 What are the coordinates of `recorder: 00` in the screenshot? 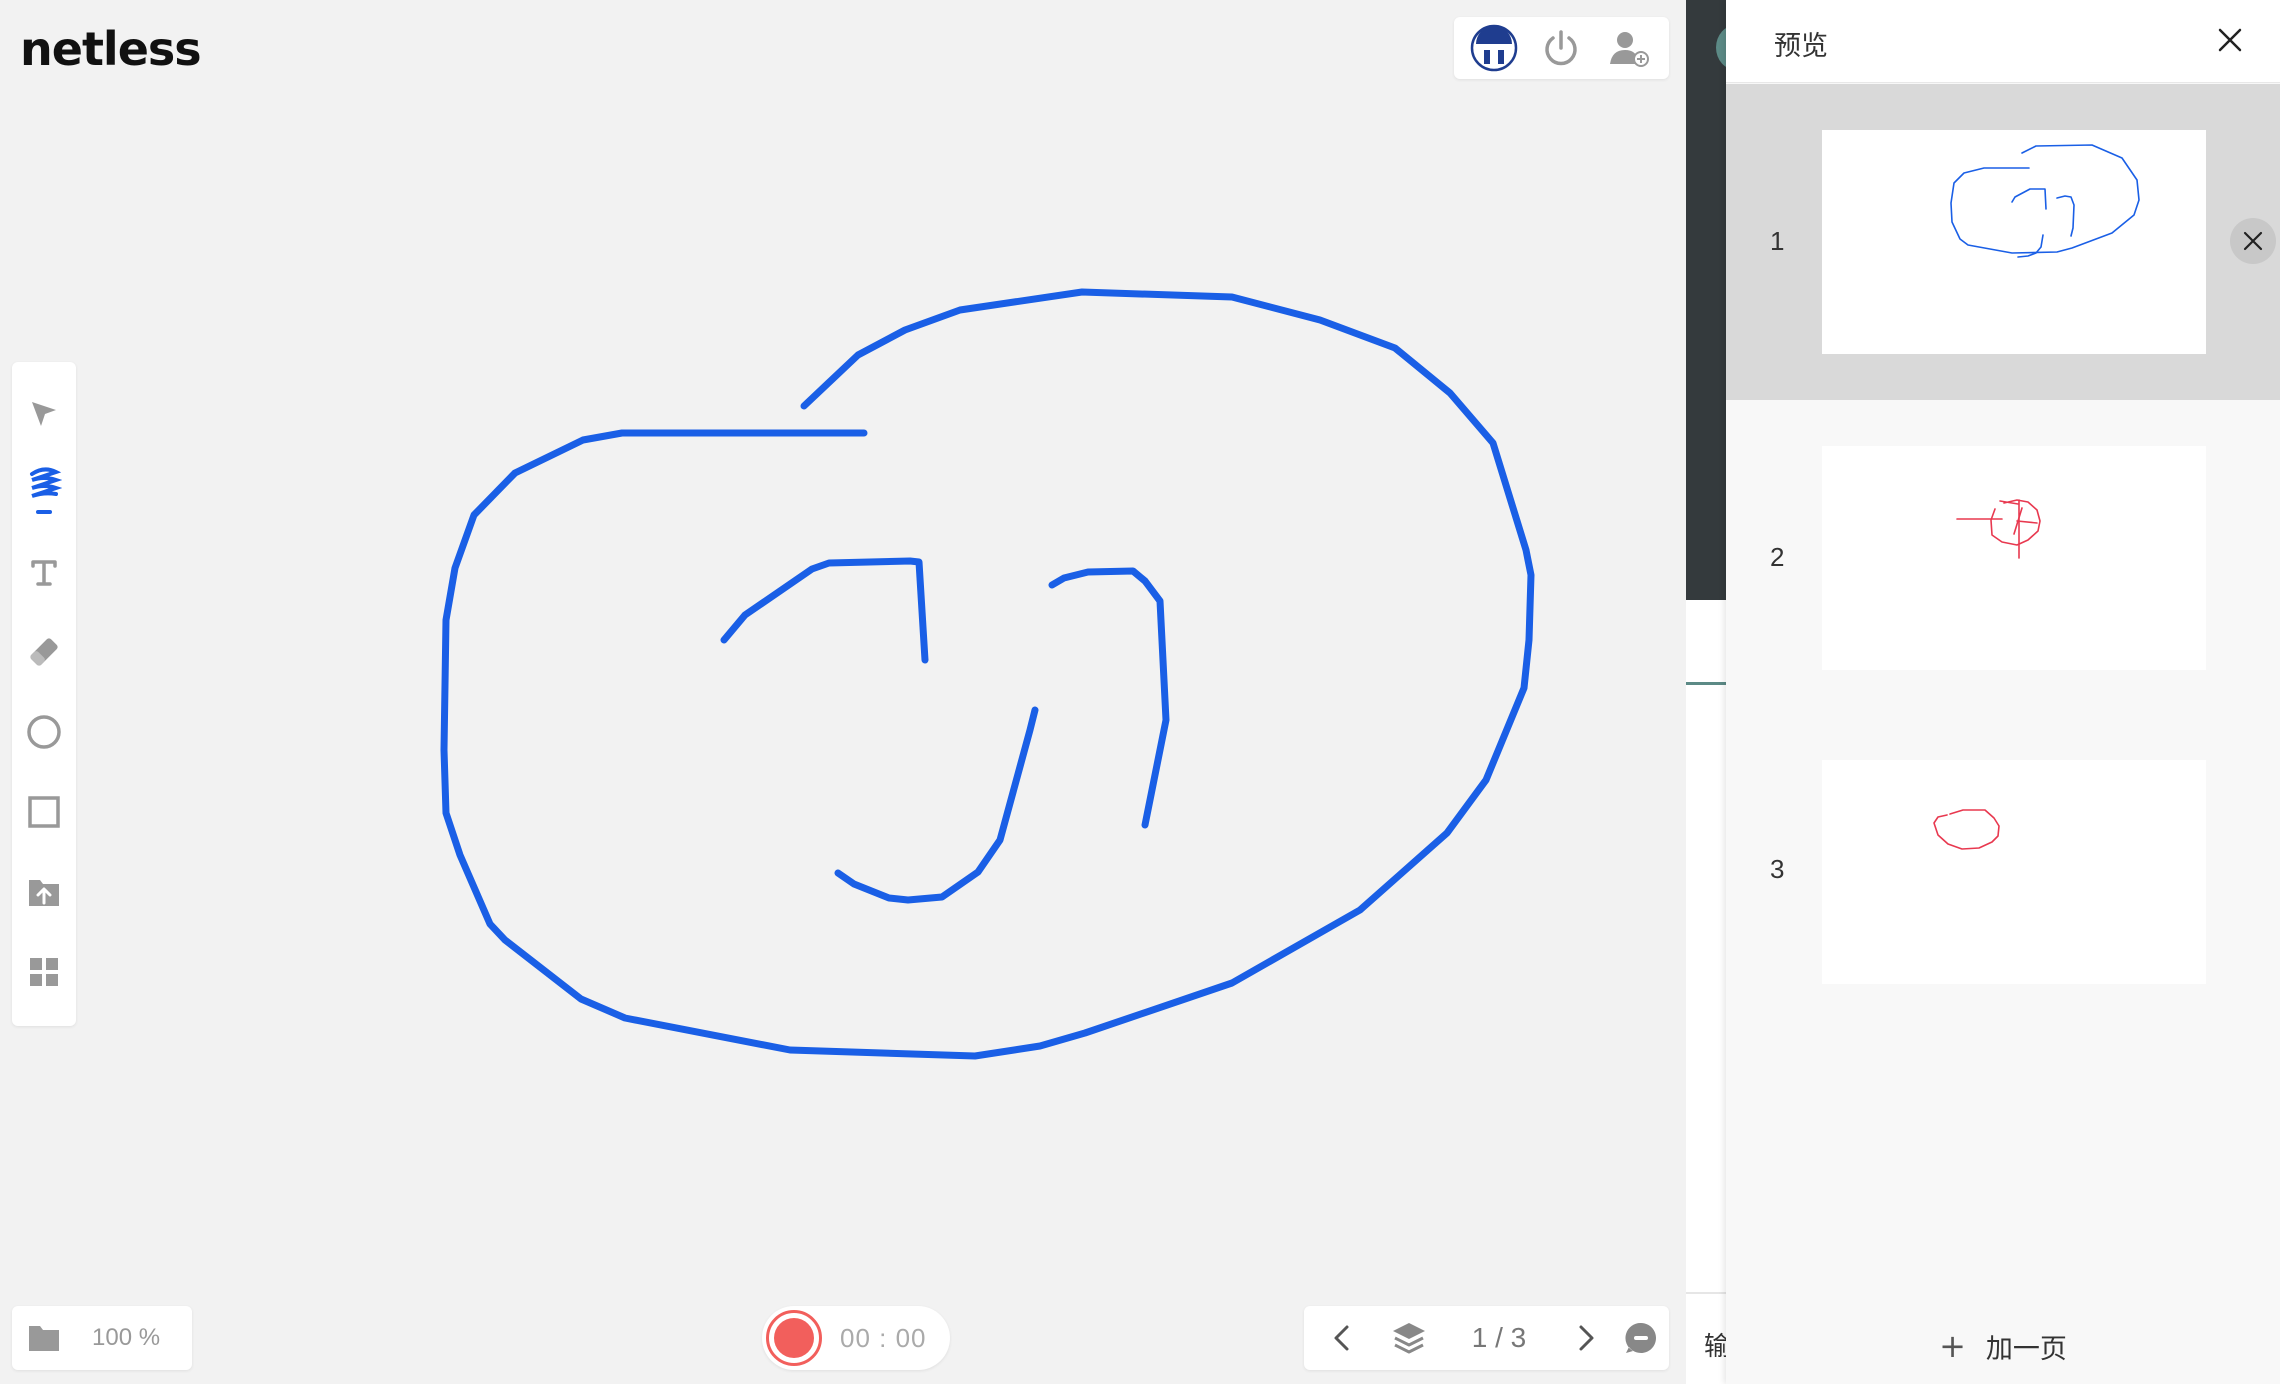 It's located at (856, 1338).